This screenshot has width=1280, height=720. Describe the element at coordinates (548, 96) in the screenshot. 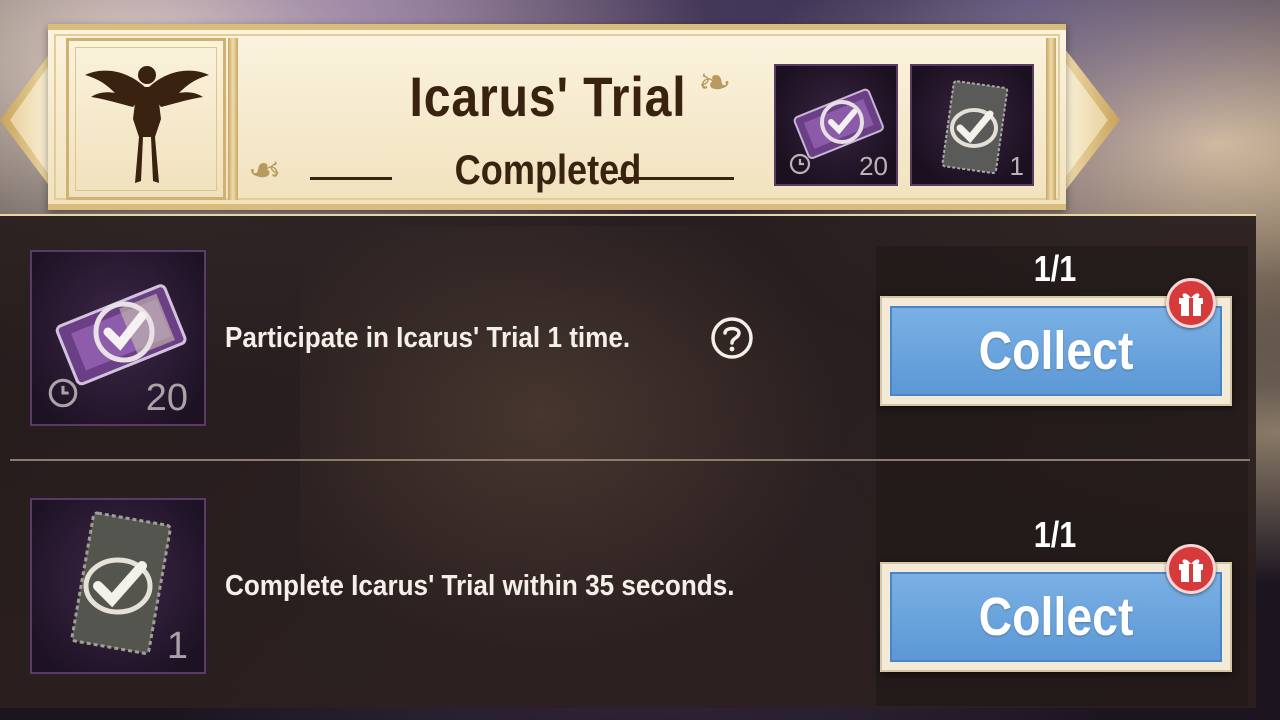

I see `event-title: Icarus' Trial` at that location.